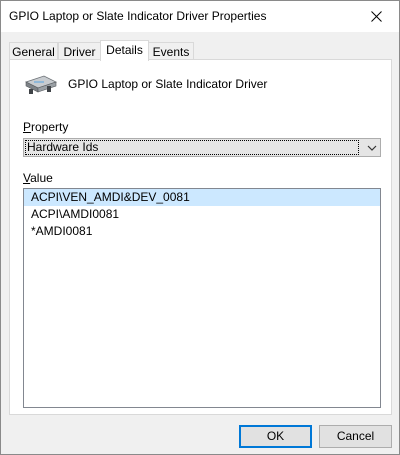 The height and width of the screenshot is (455, 400). I want to click on tab-details: Details, so click(124, 50).